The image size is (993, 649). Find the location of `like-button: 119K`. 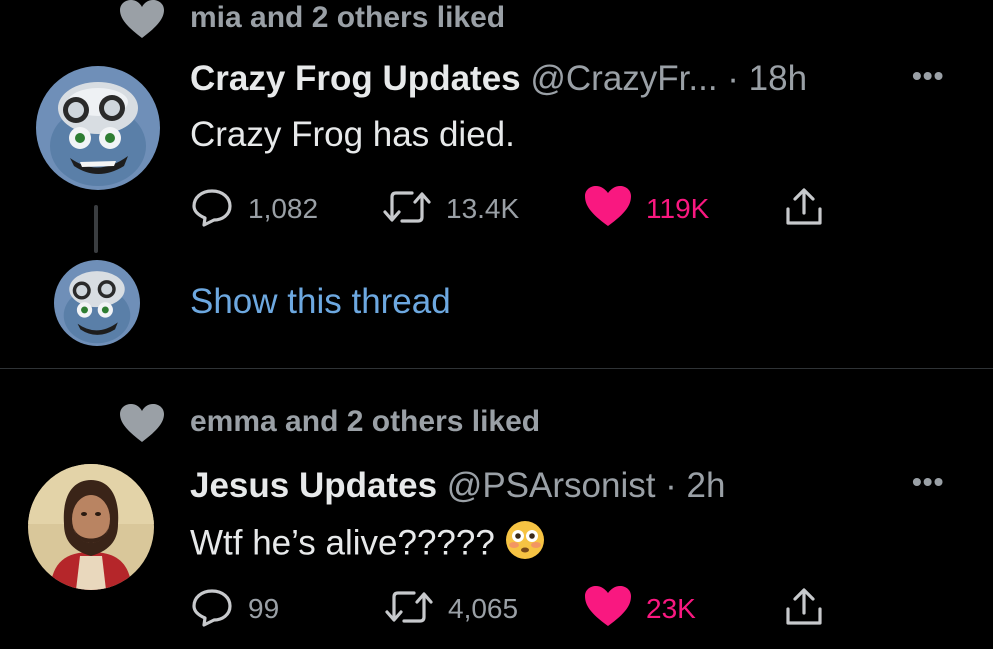

like-button: 119K is located at coordinates (646, 209).